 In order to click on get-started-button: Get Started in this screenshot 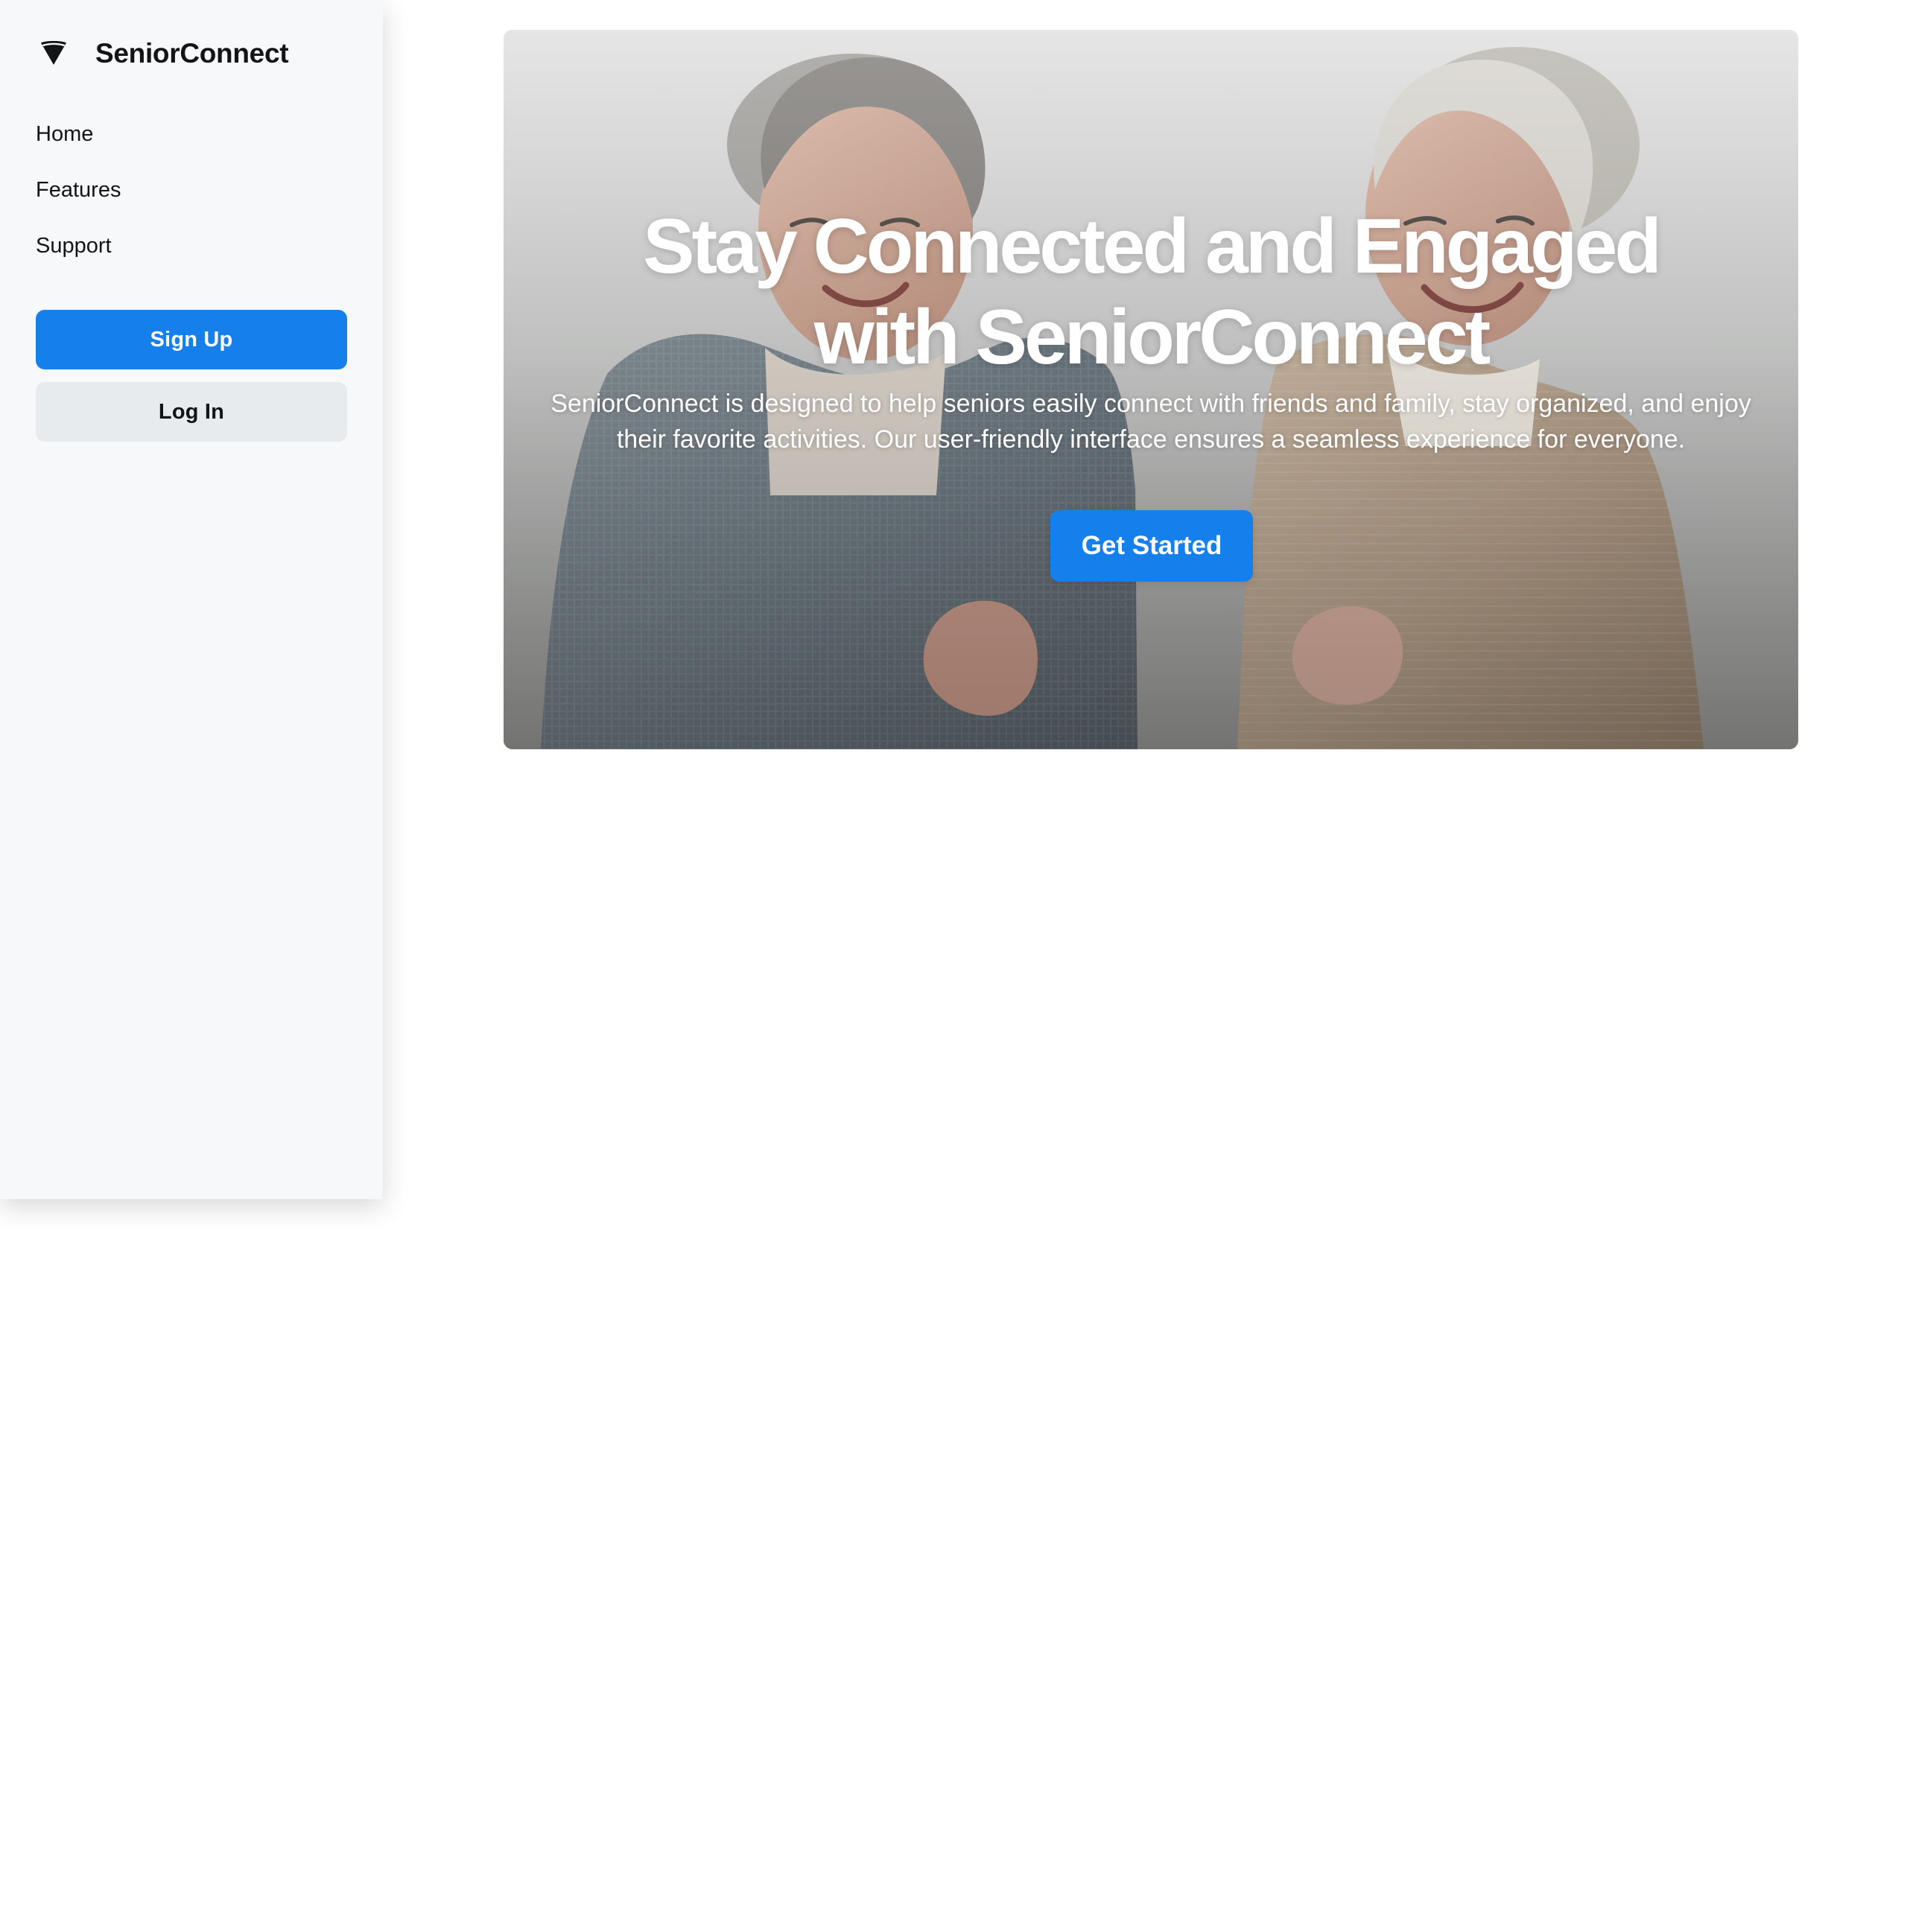, I will do `click(1151, 546)`.